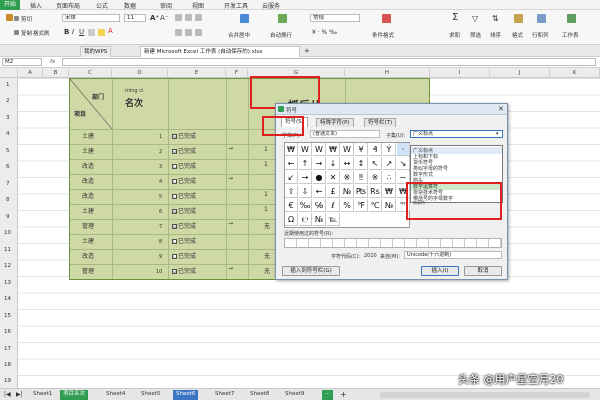 This screenshot has height=400, width=600. I want to click on underline-icon: U, so click(81, 32).